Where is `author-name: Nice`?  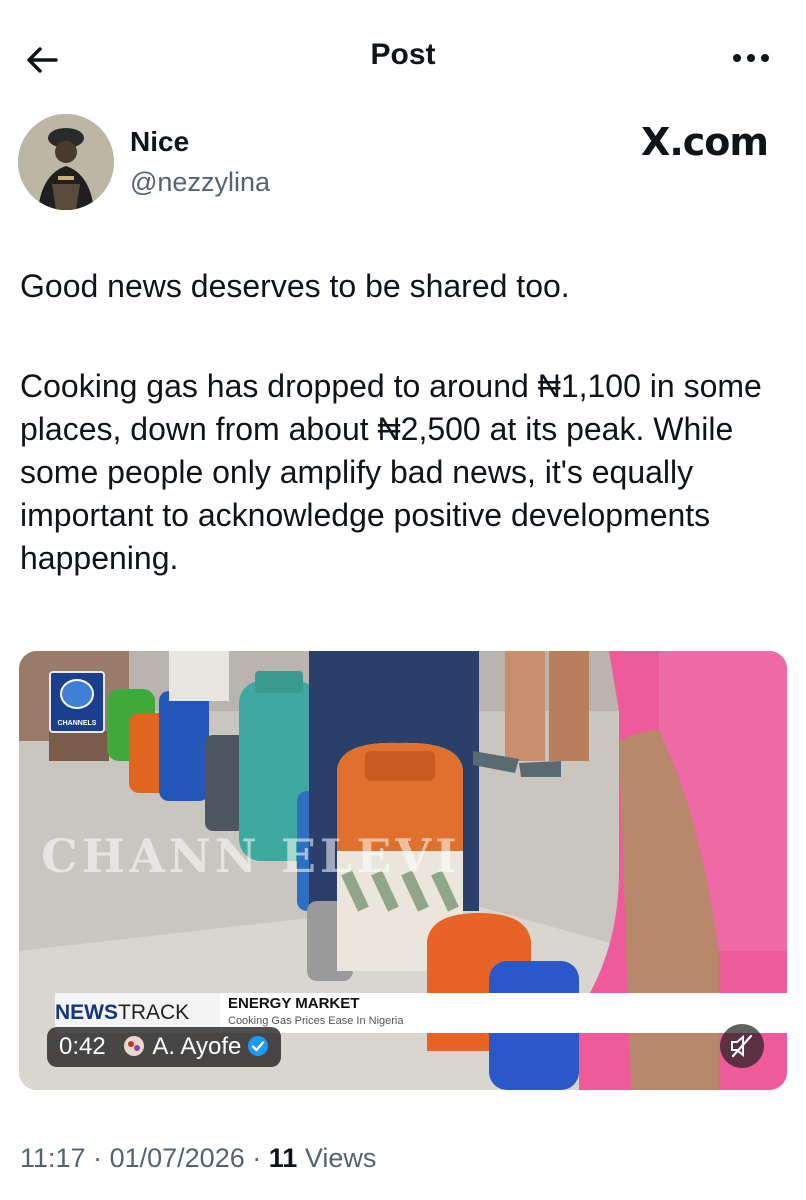 author-name: Nice is located at coordinates (159, 142).